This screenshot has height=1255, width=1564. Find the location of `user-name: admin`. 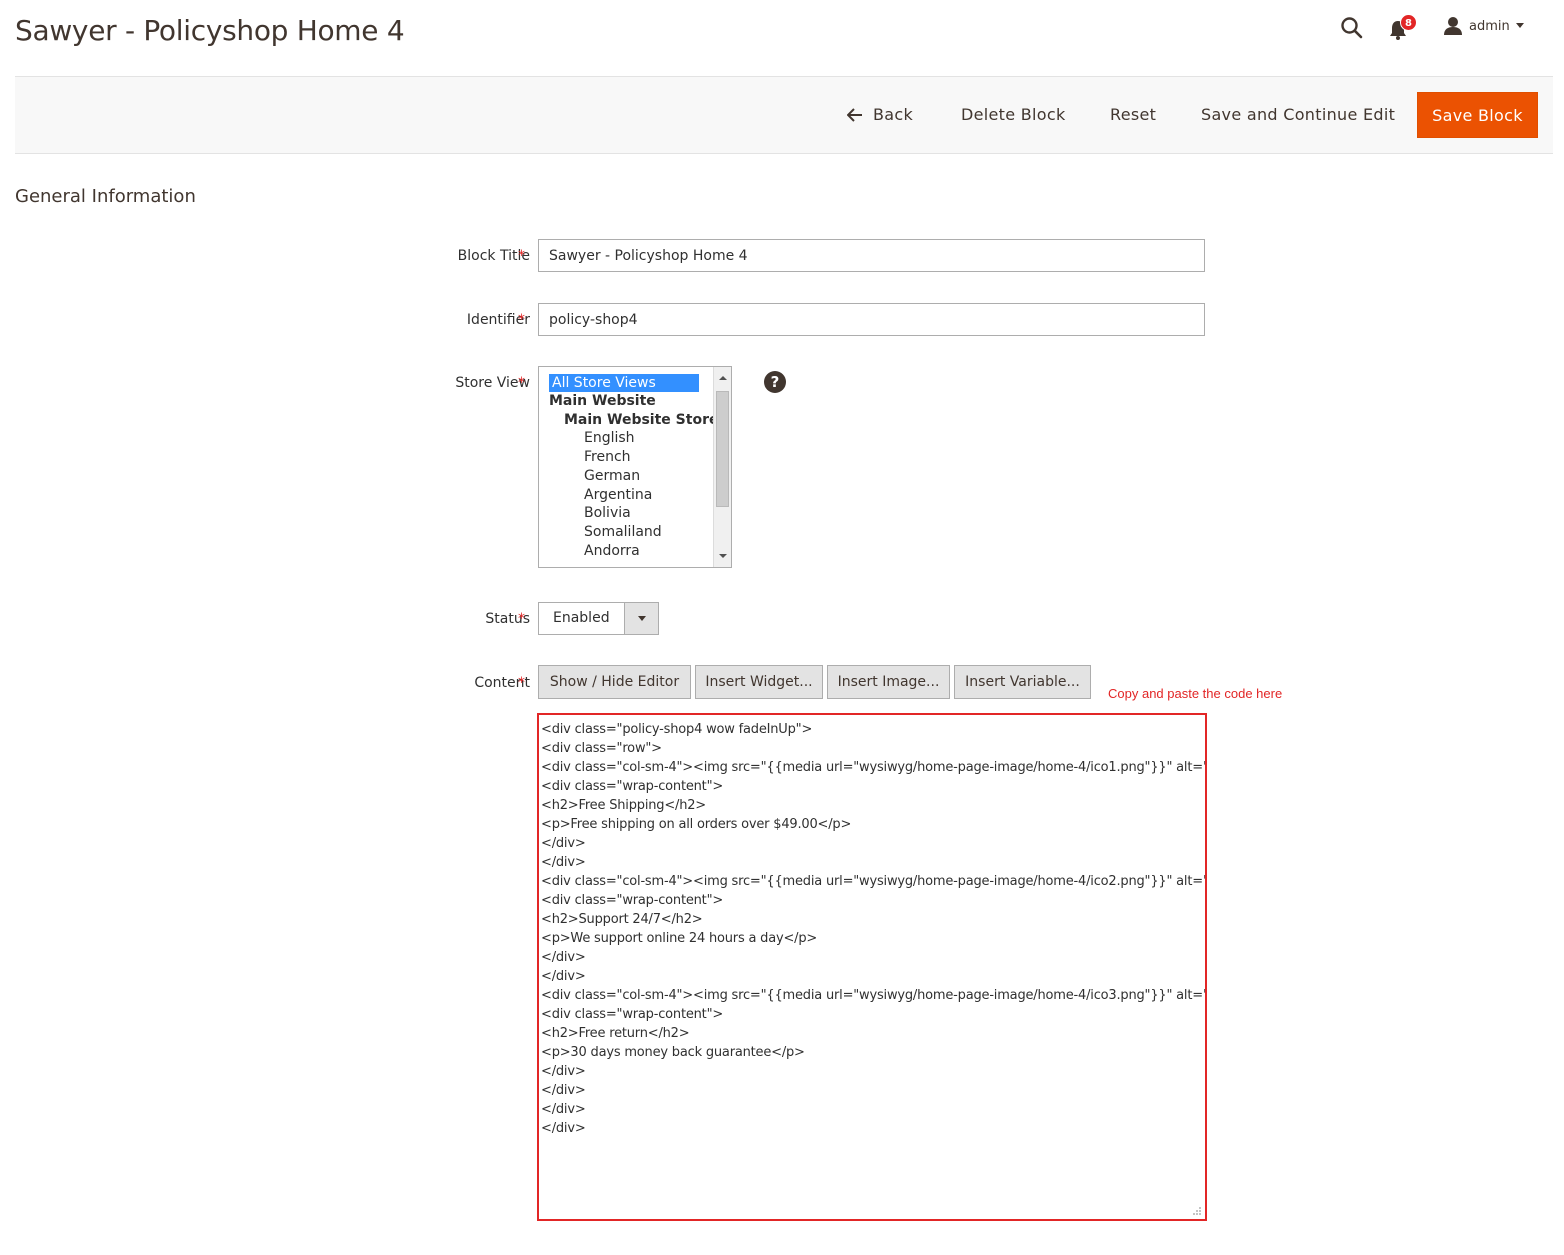

user-name: admin is located at coordinates (1489, 26).